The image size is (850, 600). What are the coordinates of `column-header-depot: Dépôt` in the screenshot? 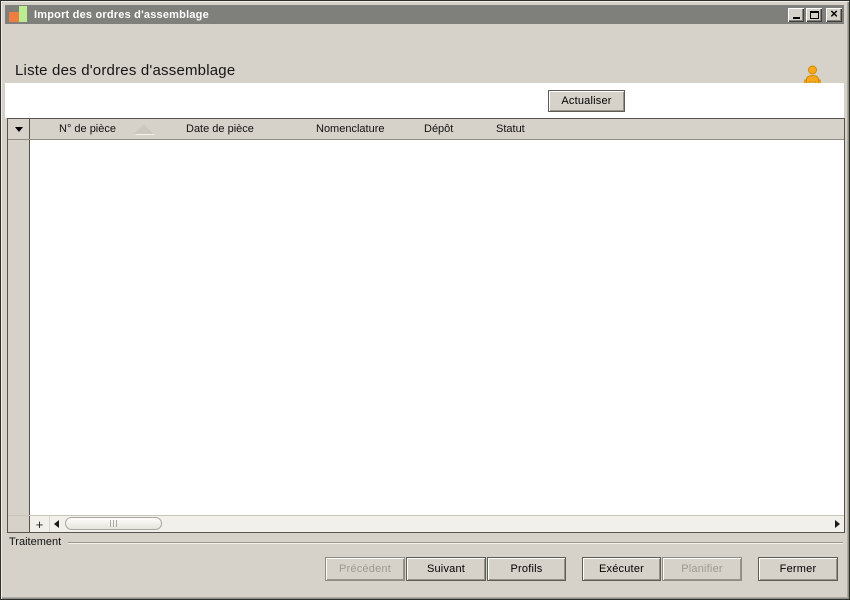 It's located at (438, 129).